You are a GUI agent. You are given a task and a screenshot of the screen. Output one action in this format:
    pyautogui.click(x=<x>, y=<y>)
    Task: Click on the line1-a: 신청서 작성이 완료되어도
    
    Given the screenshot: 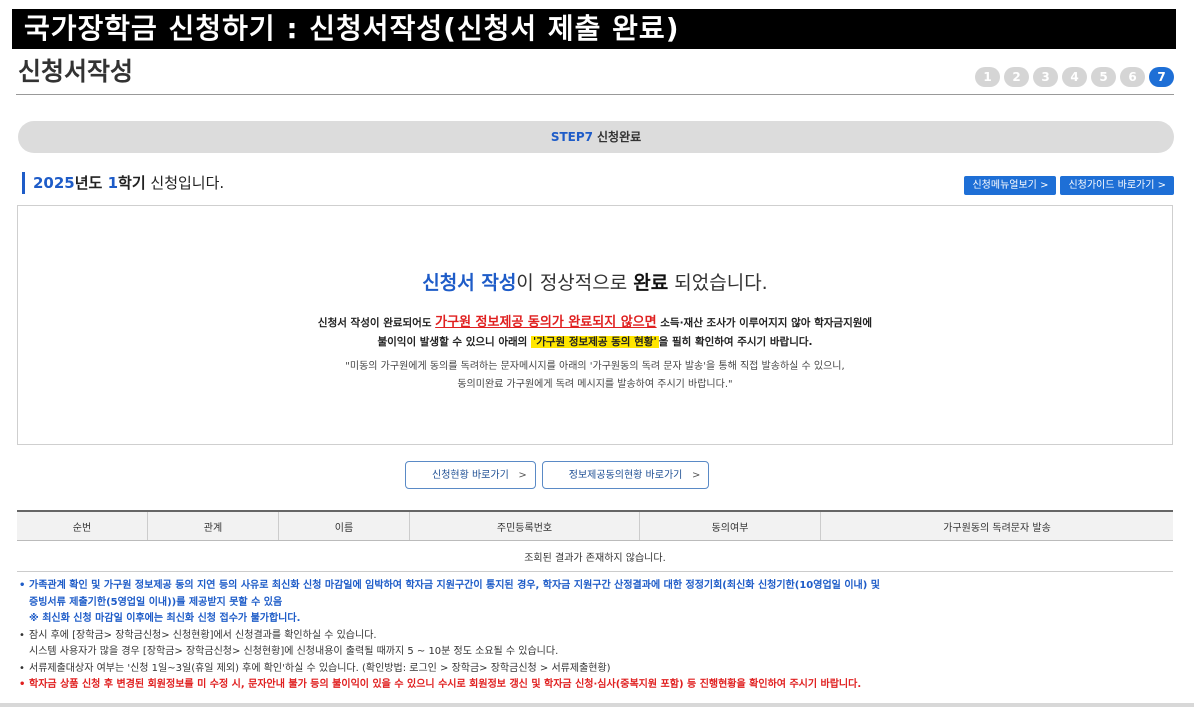 What is the action you would take?
    pyautogui.click(x=376, y=323)
    